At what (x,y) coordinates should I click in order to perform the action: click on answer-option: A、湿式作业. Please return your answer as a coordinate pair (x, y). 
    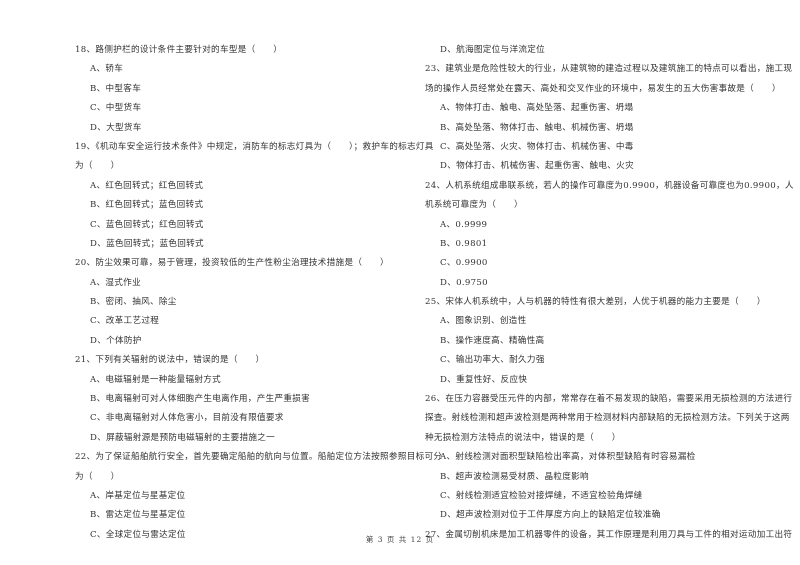
    Looking at the image, I should click on (115, 282).